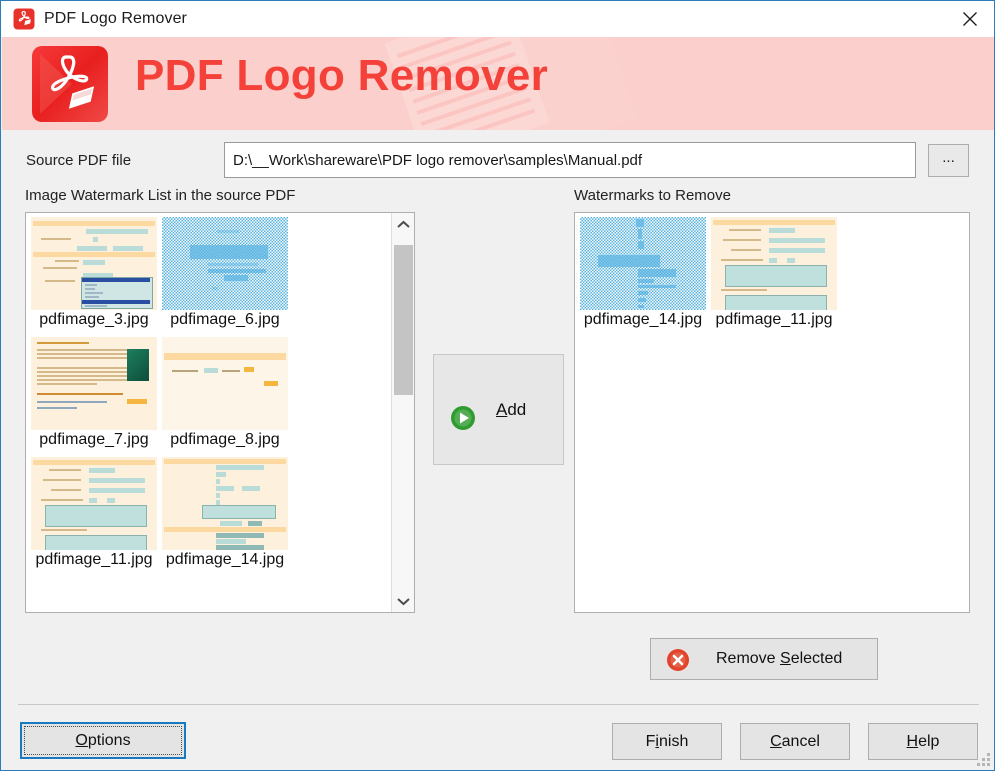  I want to click on source-list-scrollbar, so click(402, 412).